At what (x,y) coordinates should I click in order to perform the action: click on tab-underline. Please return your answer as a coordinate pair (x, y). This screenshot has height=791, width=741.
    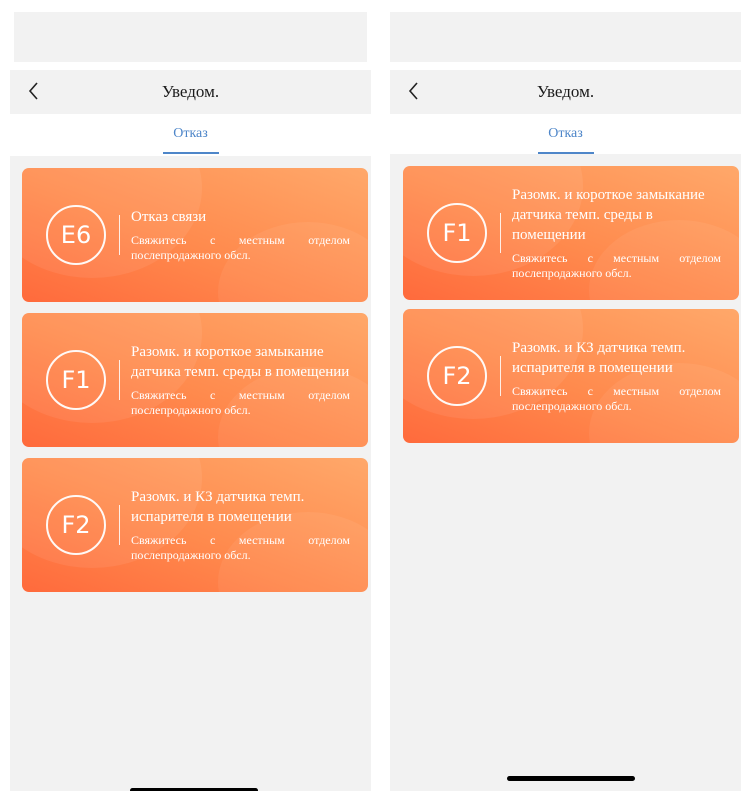
    Looking at the image, I should click on (190, 153).